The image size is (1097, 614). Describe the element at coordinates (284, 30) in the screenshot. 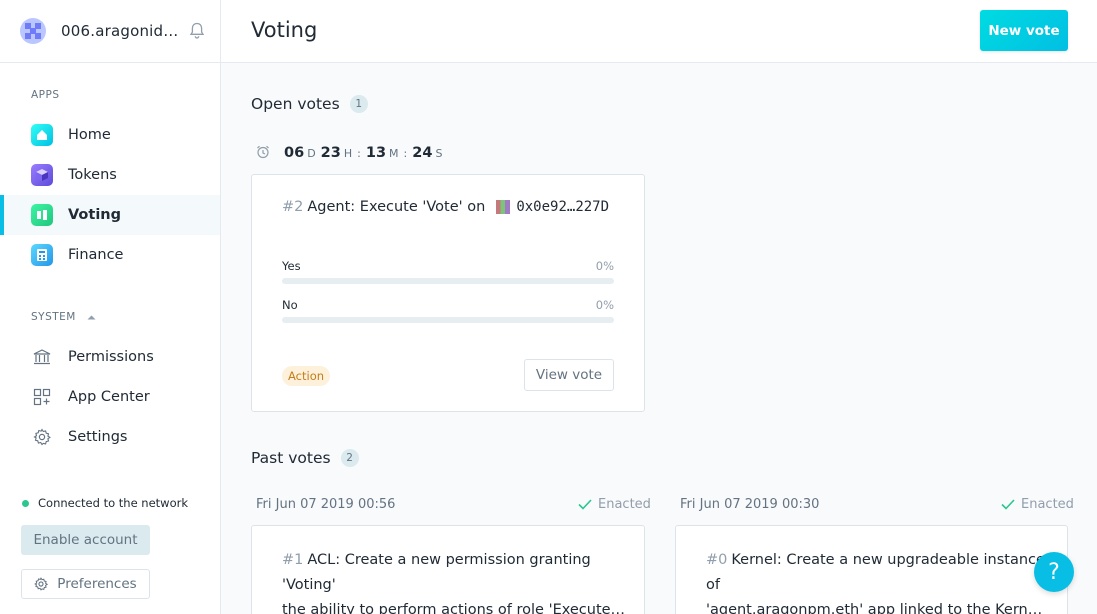

I see `page-title: Voting` at that location.